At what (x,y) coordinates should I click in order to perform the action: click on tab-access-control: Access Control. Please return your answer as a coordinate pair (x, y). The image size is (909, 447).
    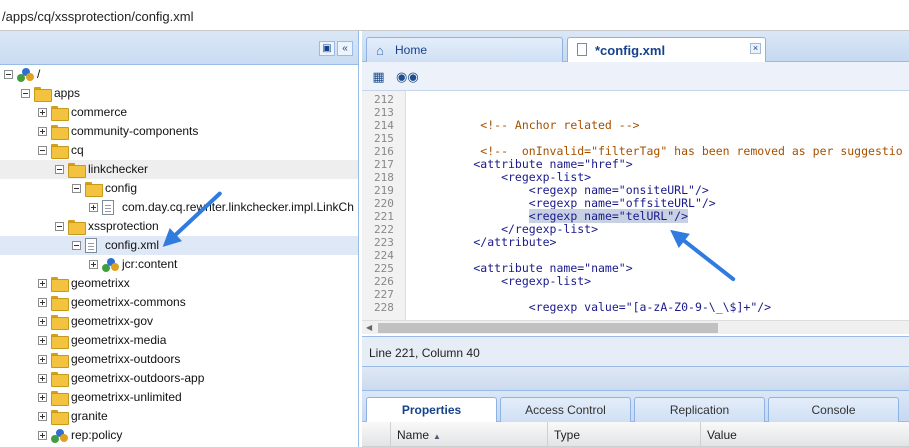
    Looking at the image, I should click on (565, 409).